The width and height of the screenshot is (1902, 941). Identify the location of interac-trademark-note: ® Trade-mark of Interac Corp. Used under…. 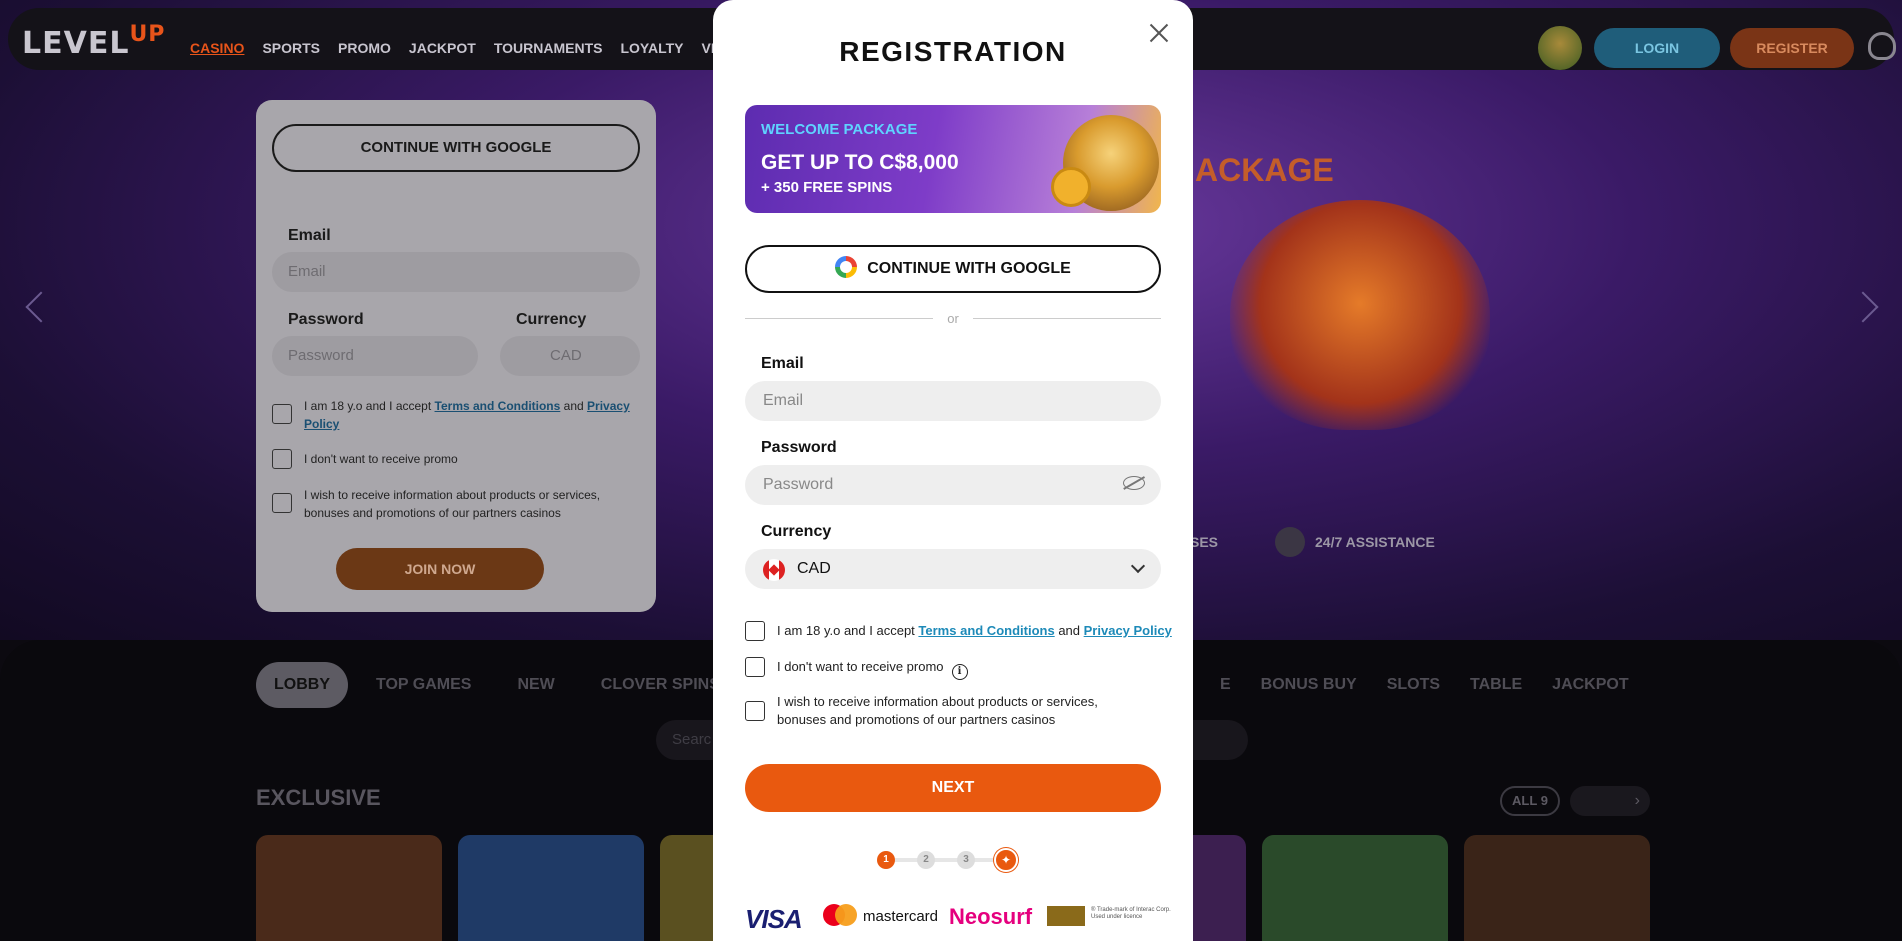
(1131, 913).